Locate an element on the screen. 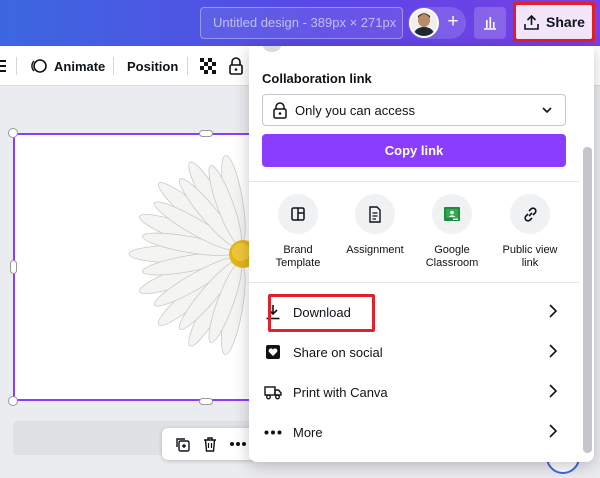 This screenshot has width=600, height=478. more-menu-item: More is located at coordinates (412, 432).